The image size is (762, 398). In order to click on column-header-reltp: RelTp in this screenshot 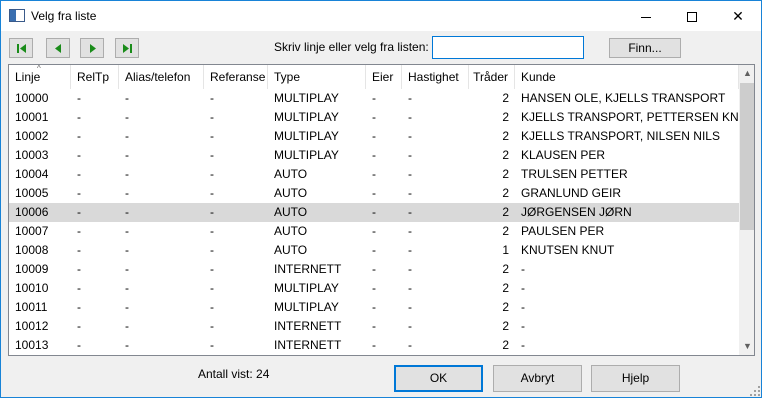, I will do `click(95, 77)`.